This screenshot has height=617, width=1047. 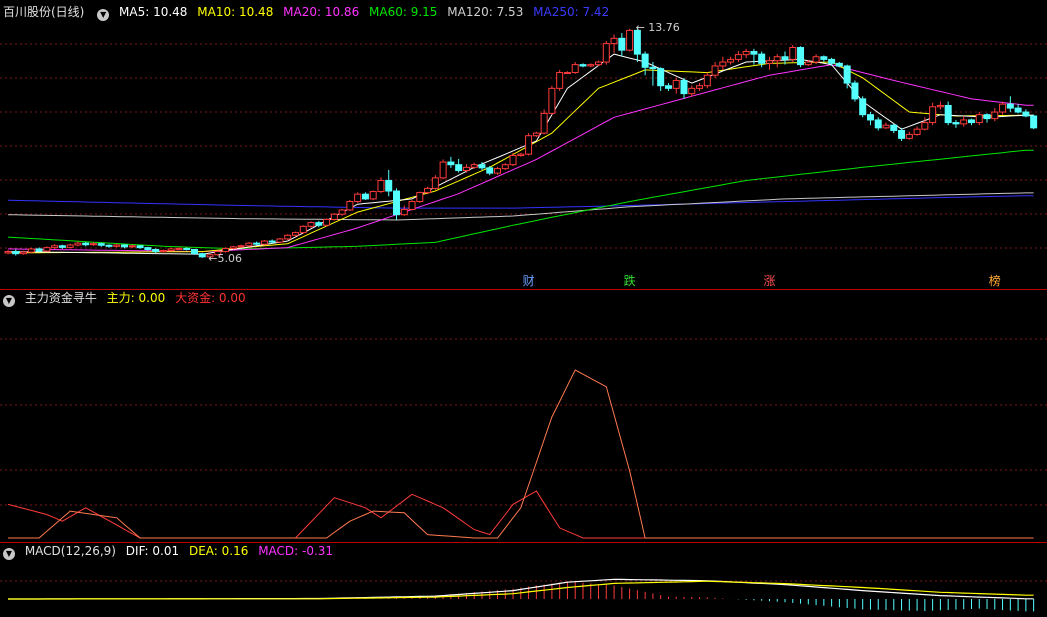 I want to click on indicator-line, so click(x=520, y=514).